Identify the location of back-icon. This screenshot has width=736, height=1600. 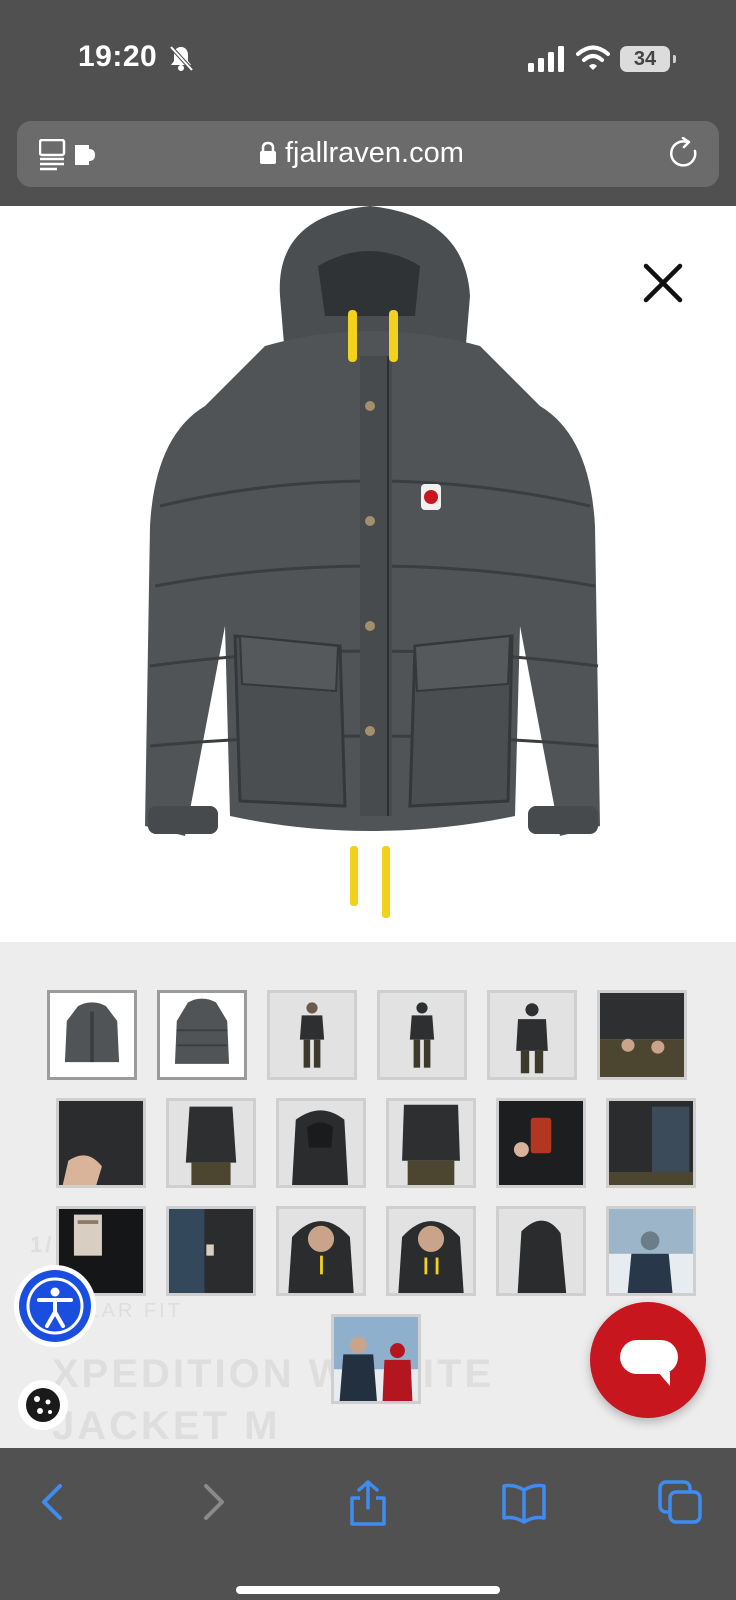
(54, 1502).